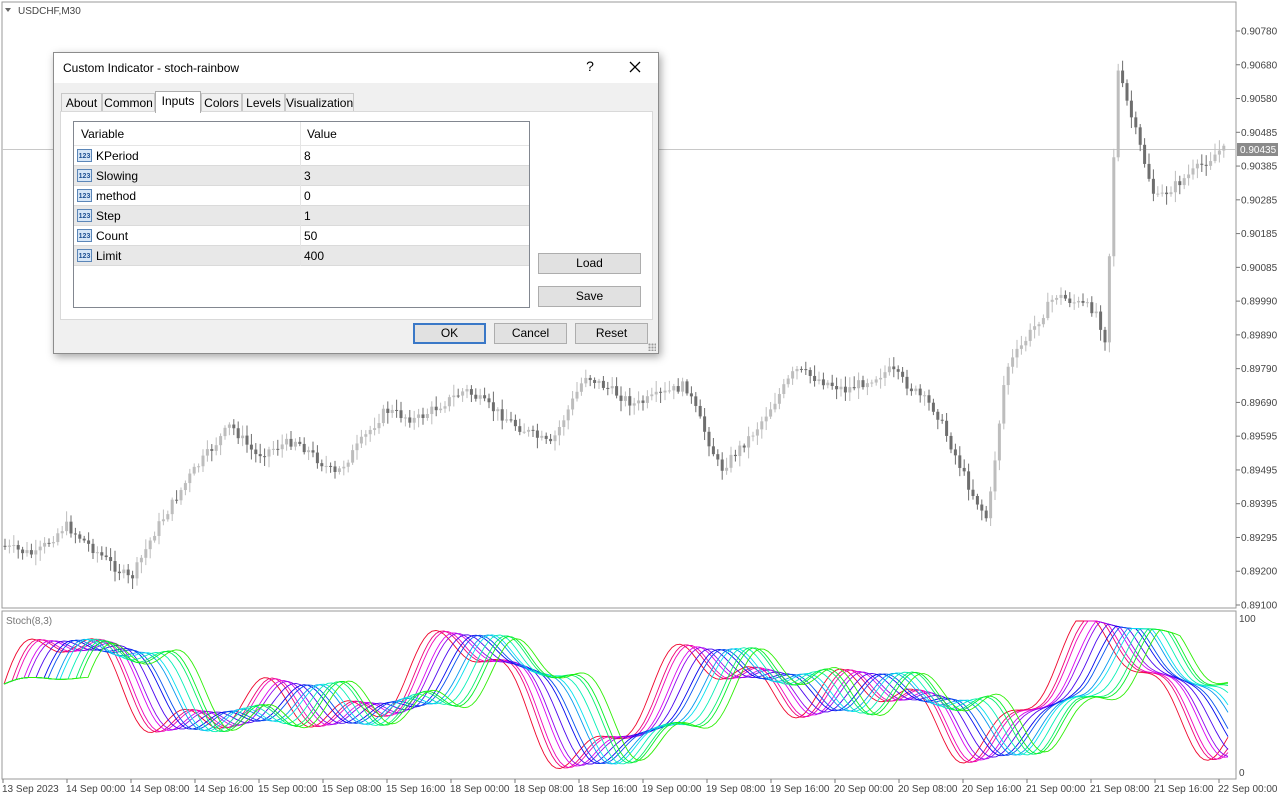 The width and height of the screenshot is (1280, 800). What do you see at coordinates (314, 256) in the screenshot?
I see `param-value: 400` at bounding box center [314, 256].